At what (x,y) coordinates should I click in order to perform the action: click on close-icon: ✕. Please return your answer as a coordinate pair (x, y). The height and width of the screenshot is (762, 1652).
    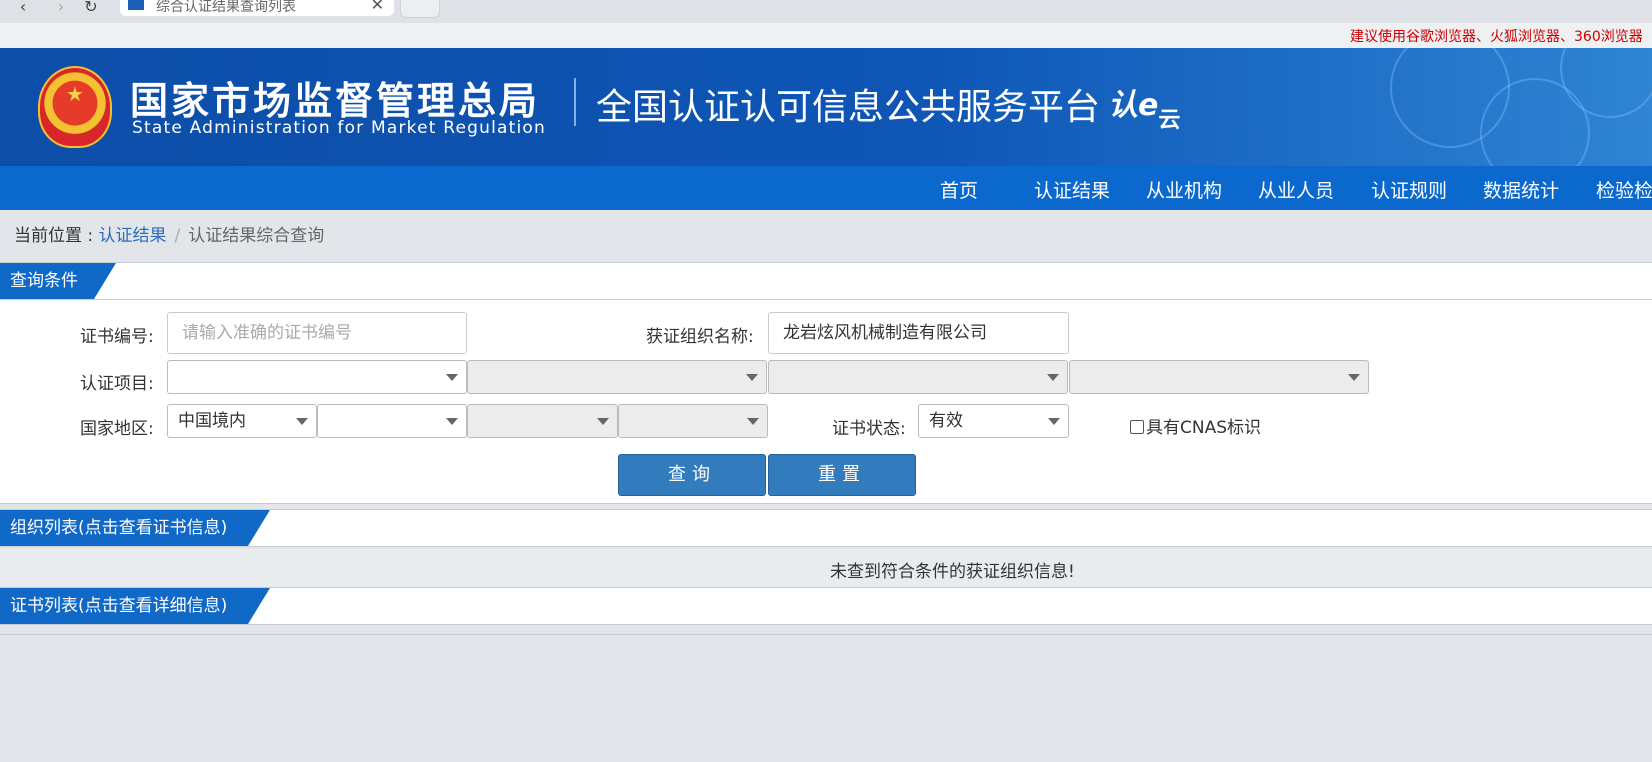
    Looking at the image, I should click on (377, 7).